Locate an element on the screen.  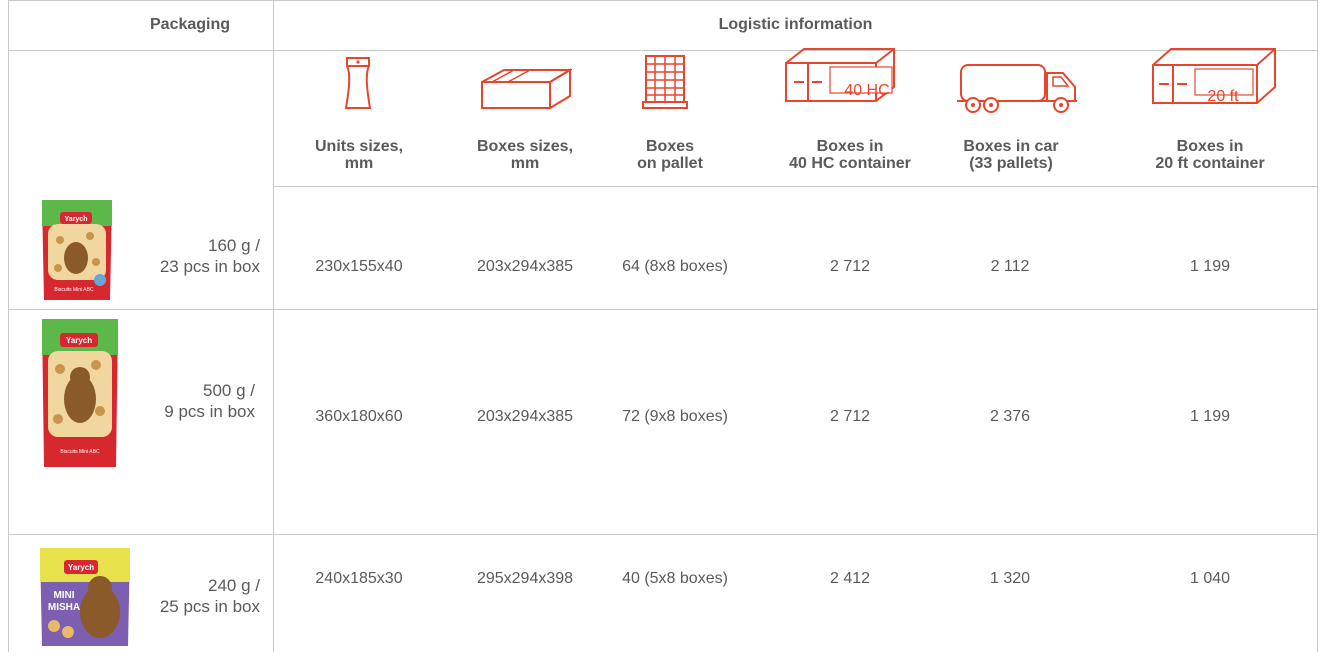
packaging-row-2: 500 g / 9 pcs in box is located at coordinates (209, 401).